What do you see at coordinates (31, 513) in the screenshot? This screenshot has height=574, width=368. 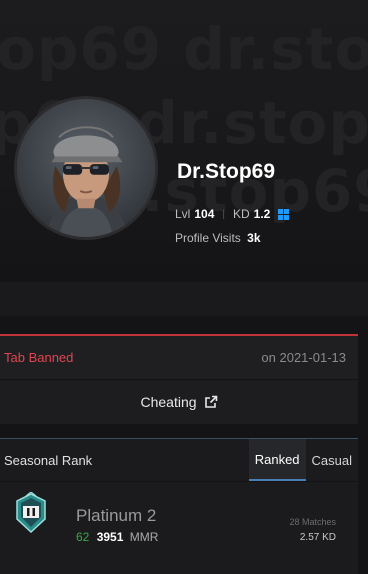 I see `platinum-rank-icon` at bounding box center [31, 513].